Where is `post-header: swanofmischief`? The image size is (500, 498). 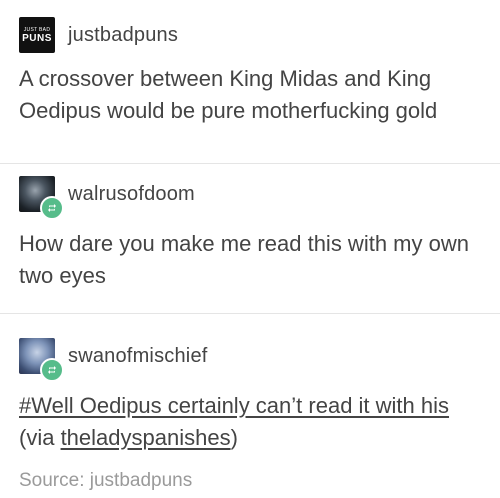
post-header: swanofmischief is located at coordinates (113, 360).